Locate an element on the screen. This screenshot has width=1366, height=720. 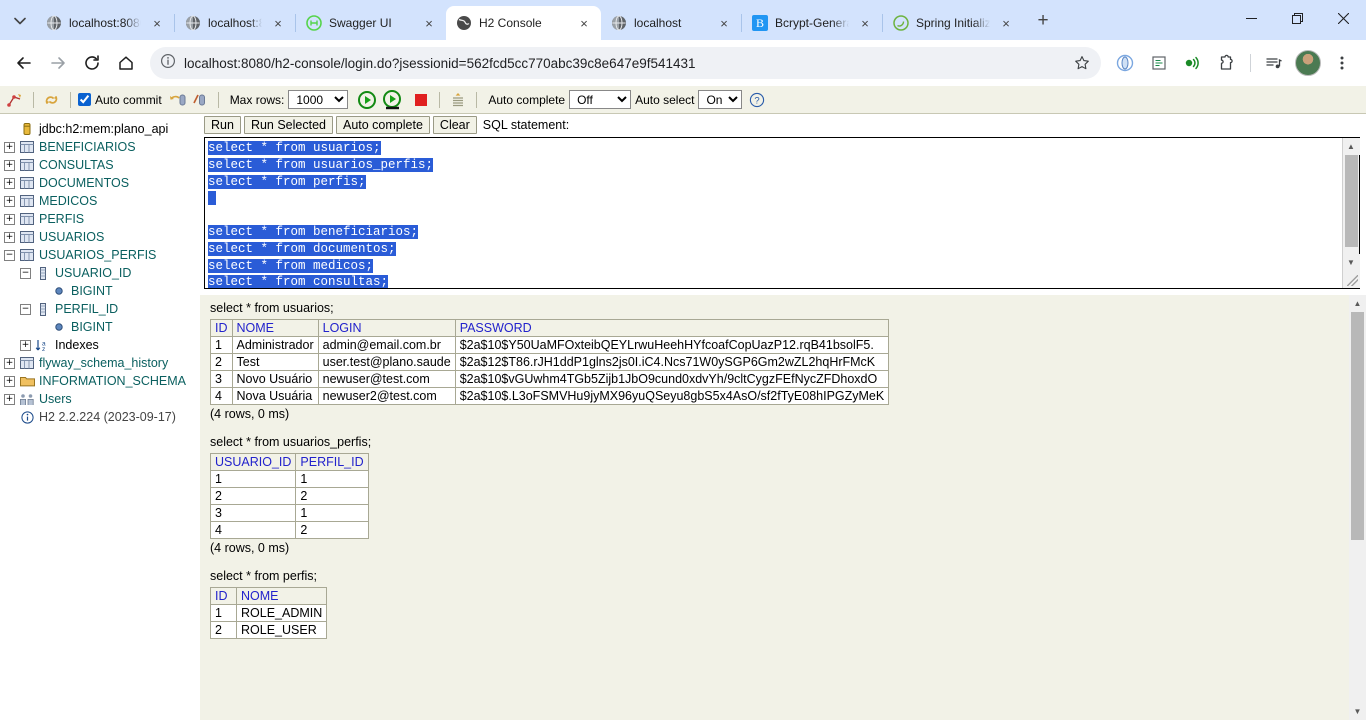
disconnect-icon is located at coordinates (15, 100).